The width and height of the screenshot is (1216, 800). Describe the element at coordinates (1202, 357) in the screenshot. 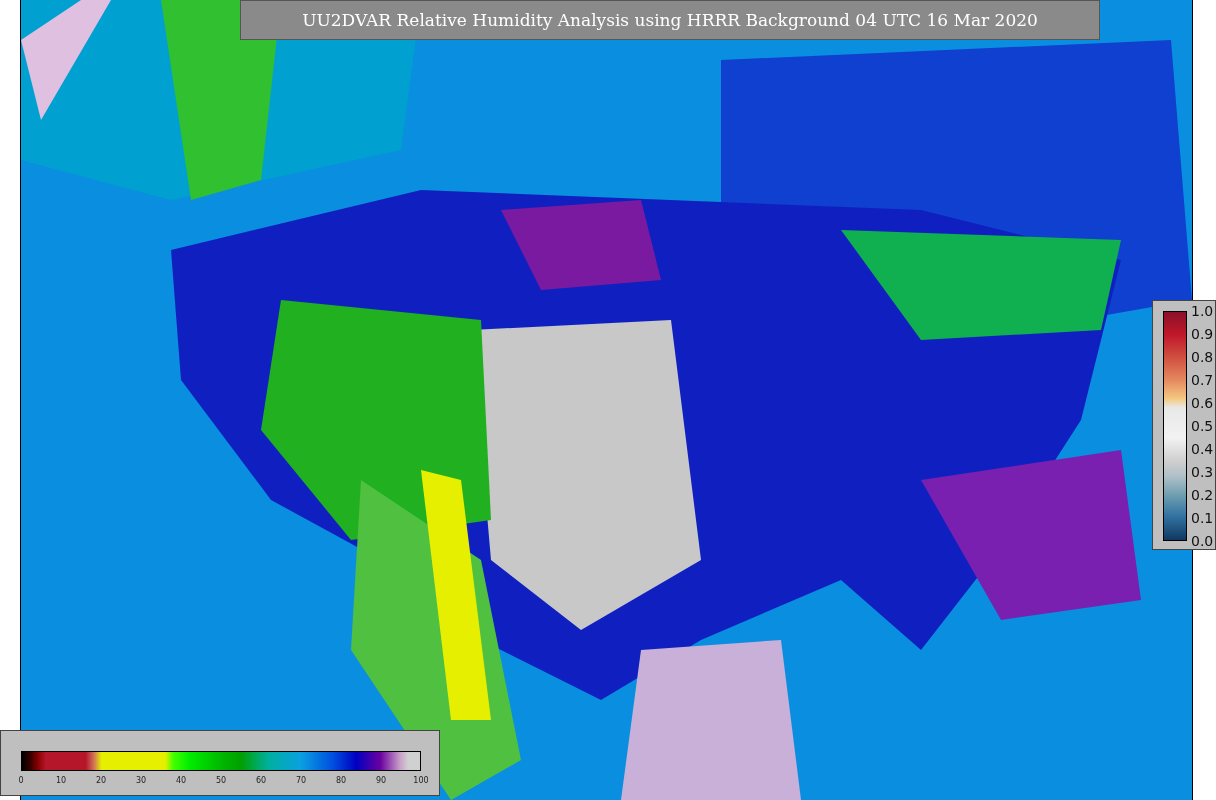

I see `tick-label: 0.8` at that location.